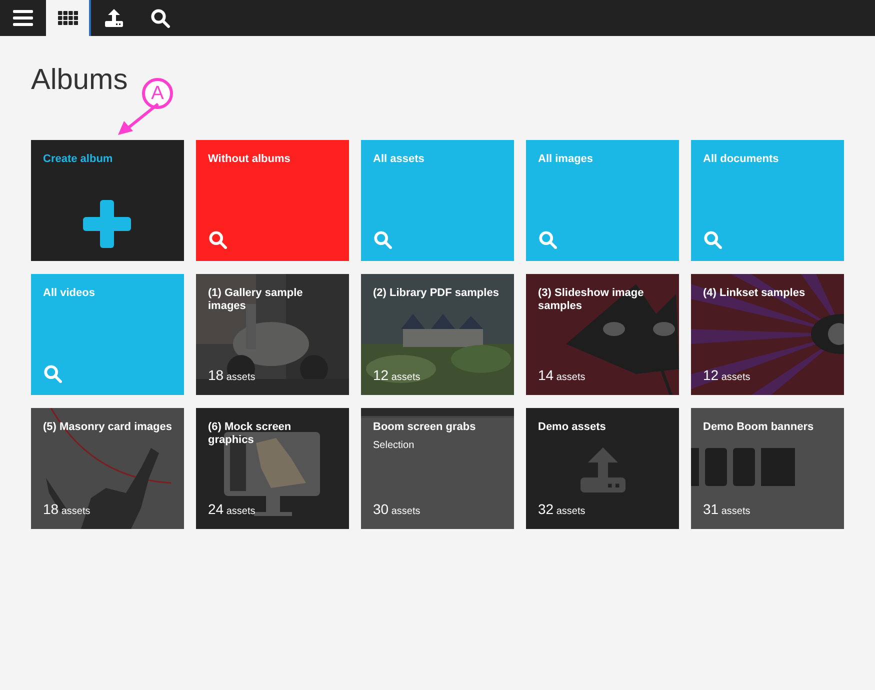  Describe the element at coordinates (566, 159) in the screenshot. I see `tile-title: All images` at that location.